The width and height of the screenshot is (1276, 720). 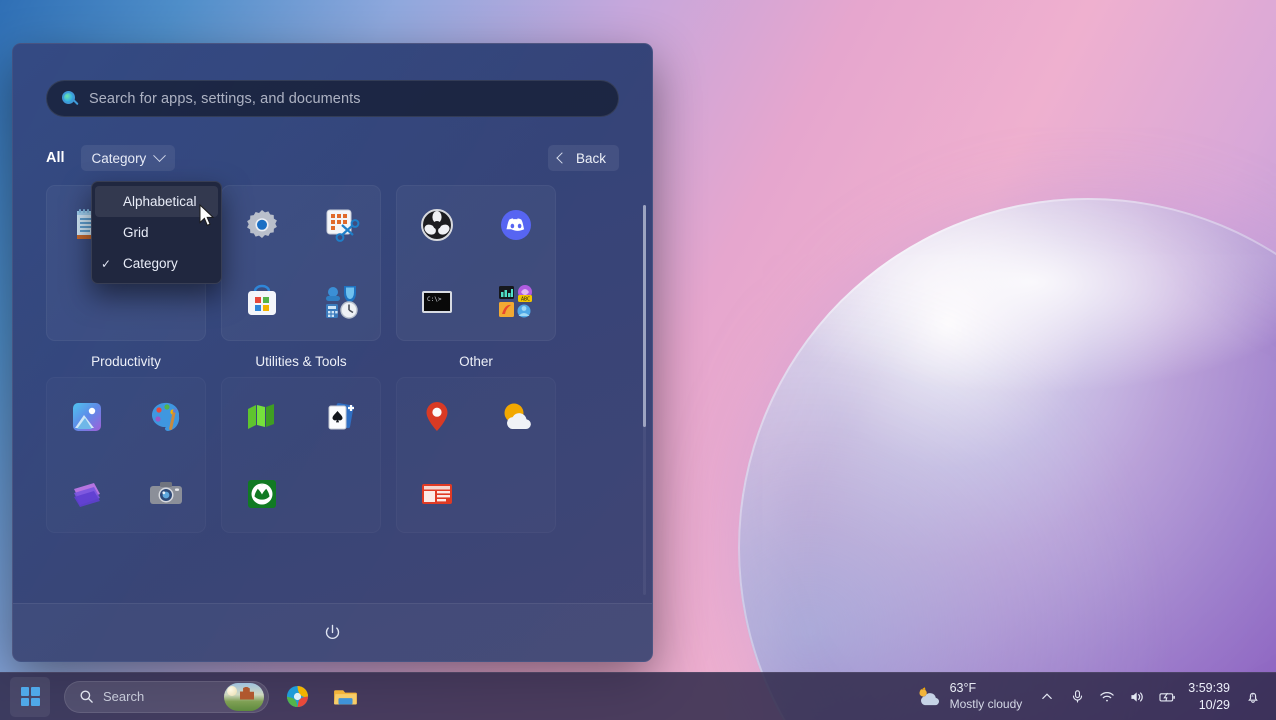 I want to click on dropdown-item-grid: Grid, so click(x=156, y=232).